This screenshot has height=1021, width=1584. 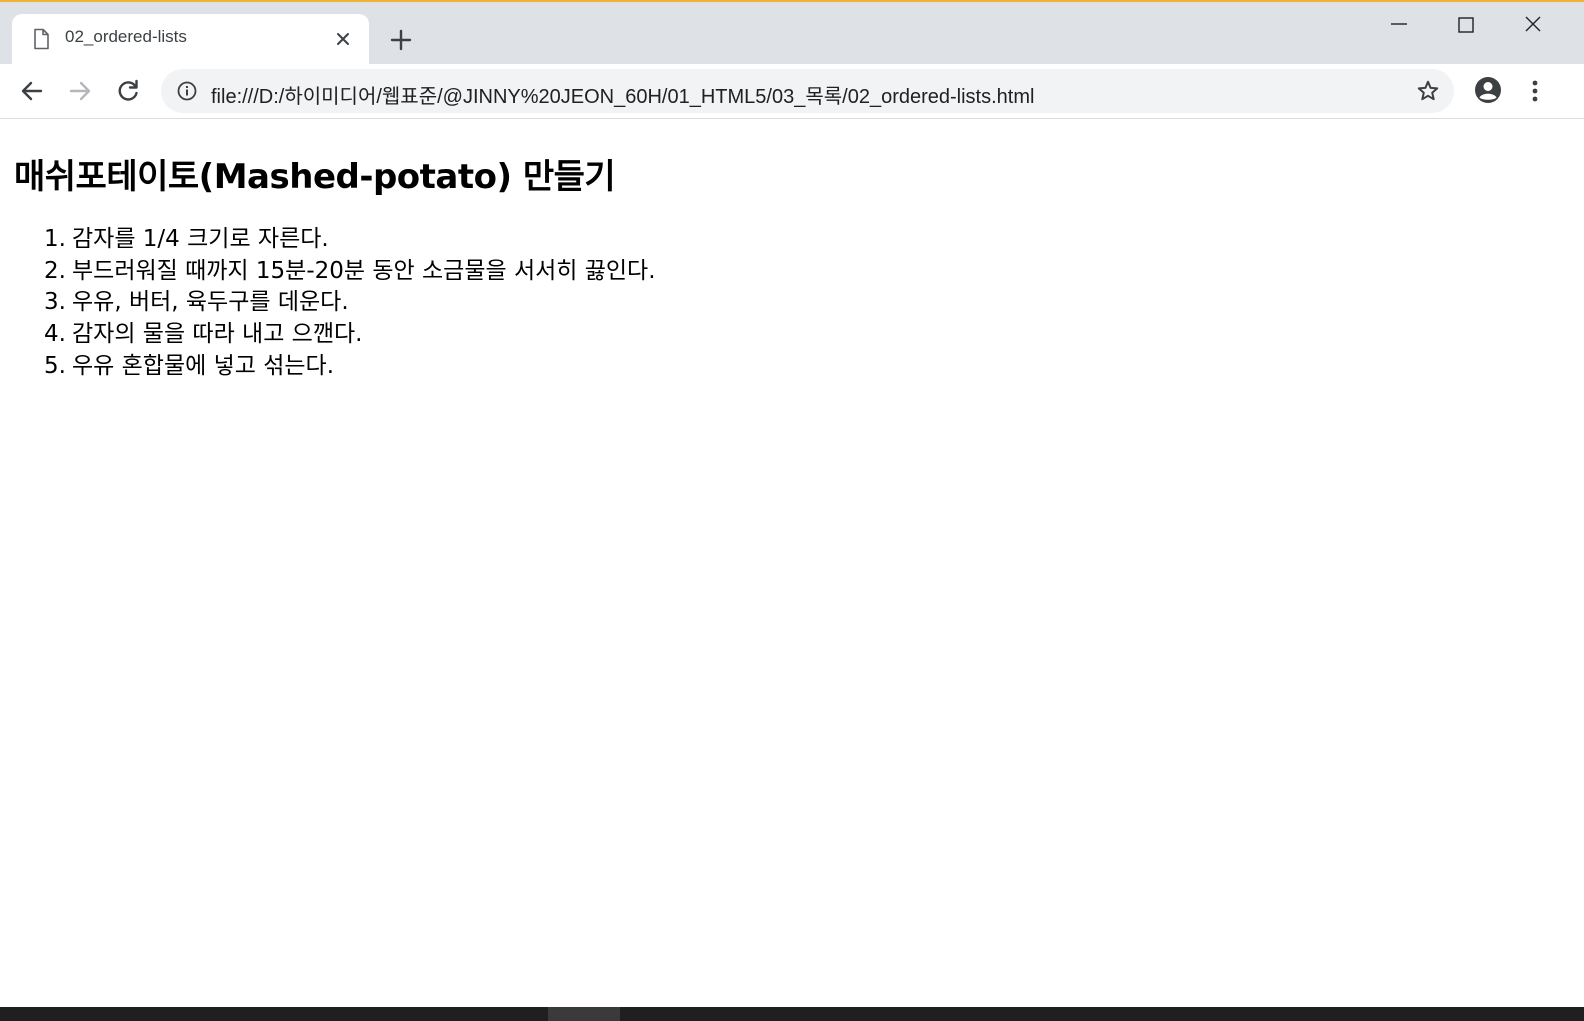 I want to click on close-window-icon, so click(x=1533, y=26).